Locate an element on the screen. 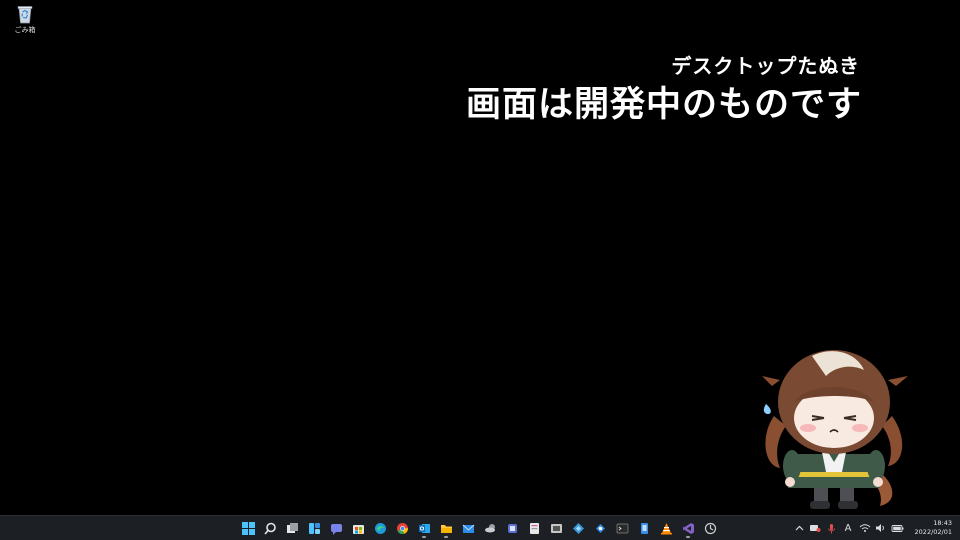 This screenshot has height=540, width=960. tray-mic-button is located at coordinates (831, 528).